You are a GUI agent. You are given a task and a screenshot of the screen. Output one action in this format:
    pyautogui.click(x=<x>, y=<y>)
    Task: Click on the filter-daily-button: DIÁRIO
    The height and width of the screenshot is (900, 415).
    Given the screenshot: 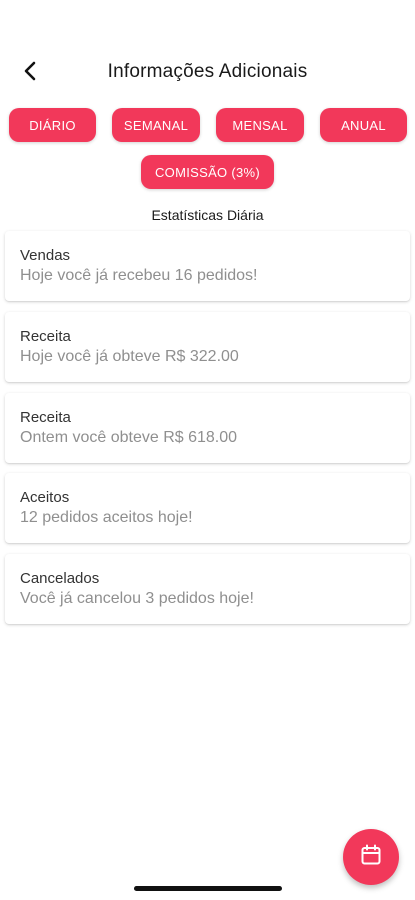 What is the action you would take?
    pyautogui.click(x=52, y=125)
    